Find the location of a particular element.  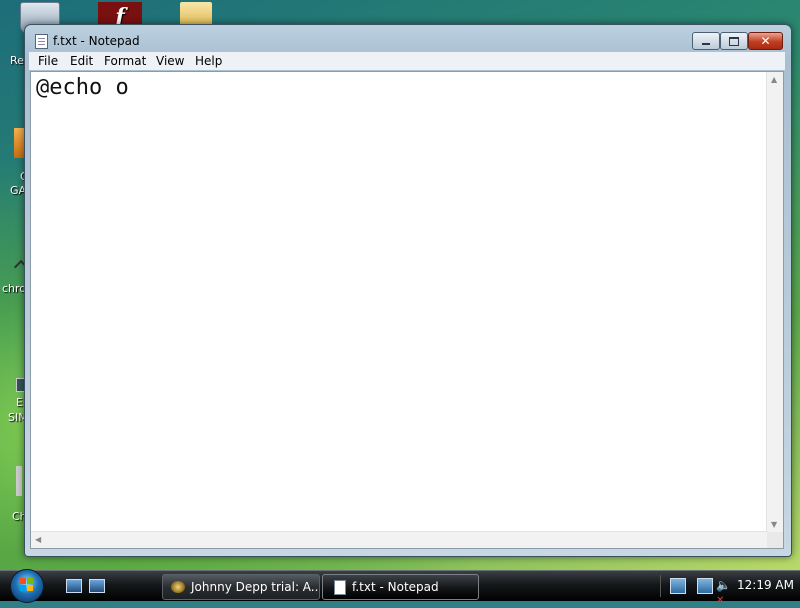

clock: 12:19 AM is located at coordinates (765, 585).